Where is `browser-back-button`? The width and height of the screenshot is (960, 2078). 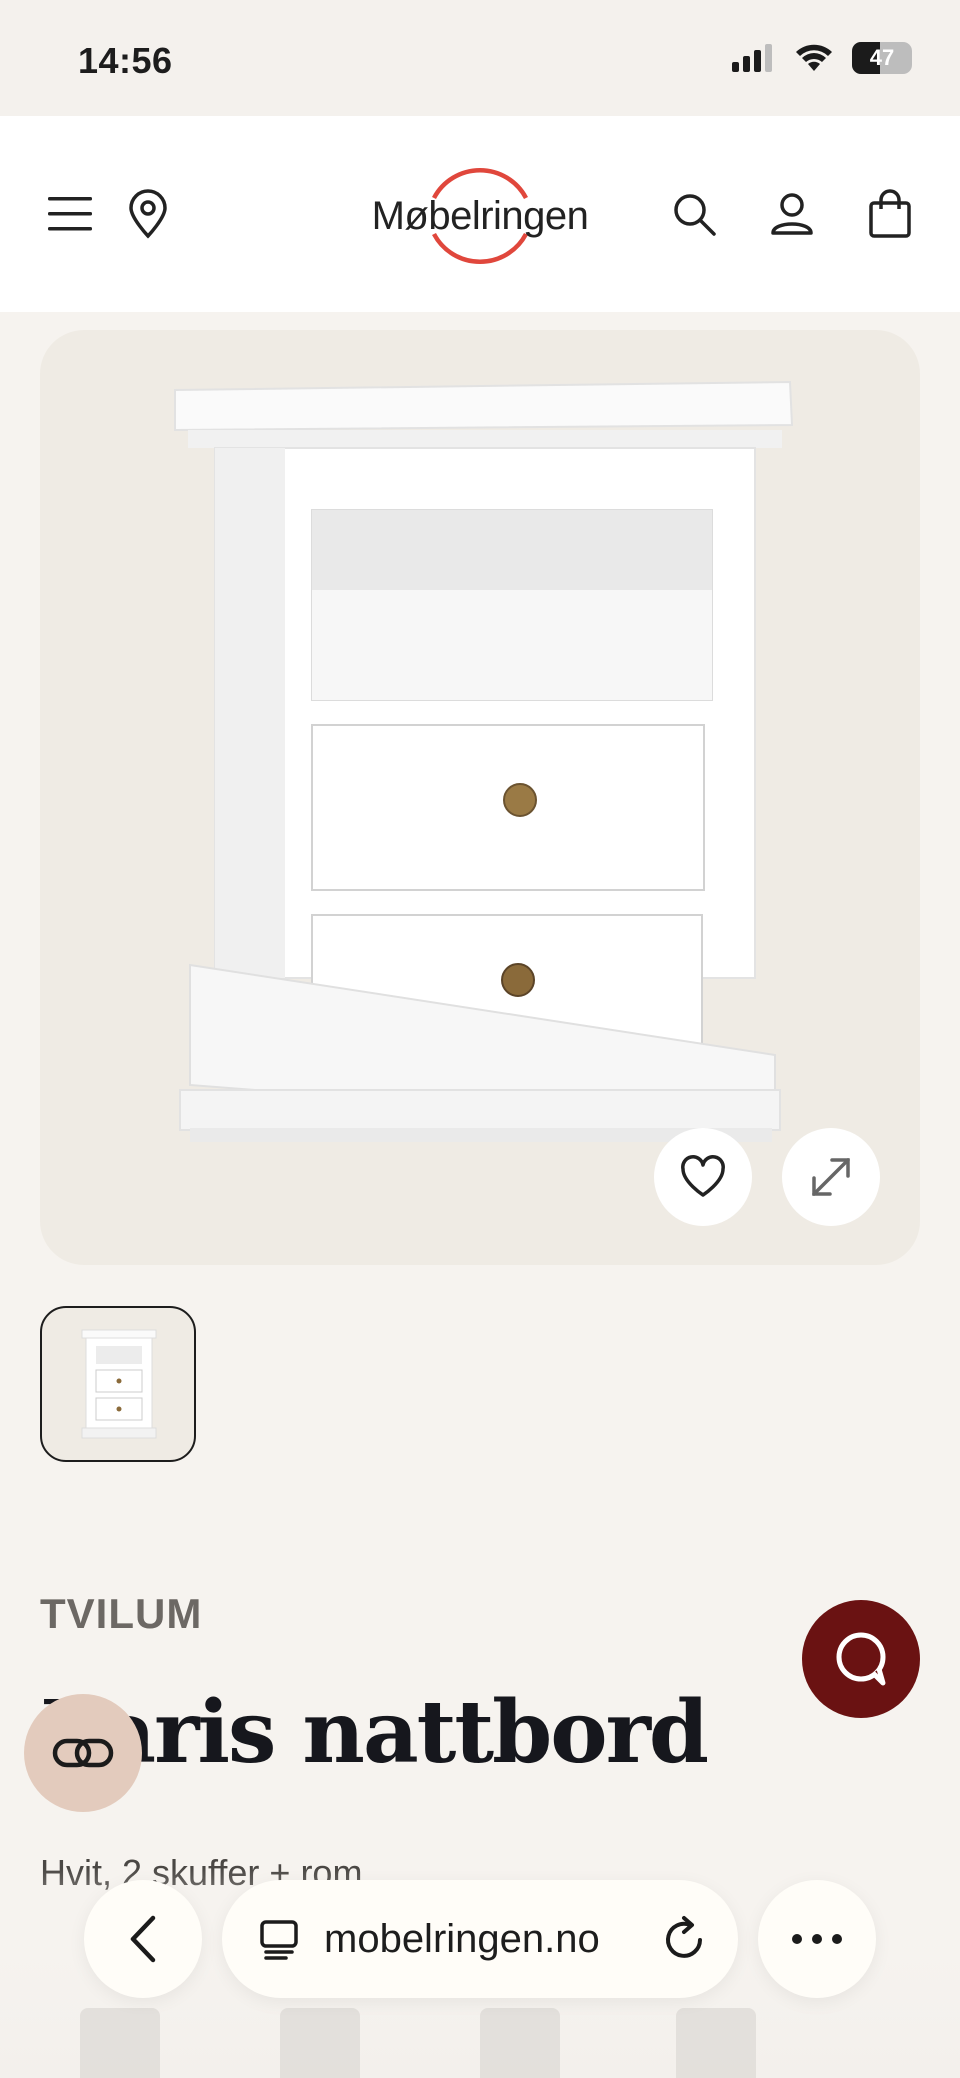
browser-back-button is located at coordinates (143, 1939).